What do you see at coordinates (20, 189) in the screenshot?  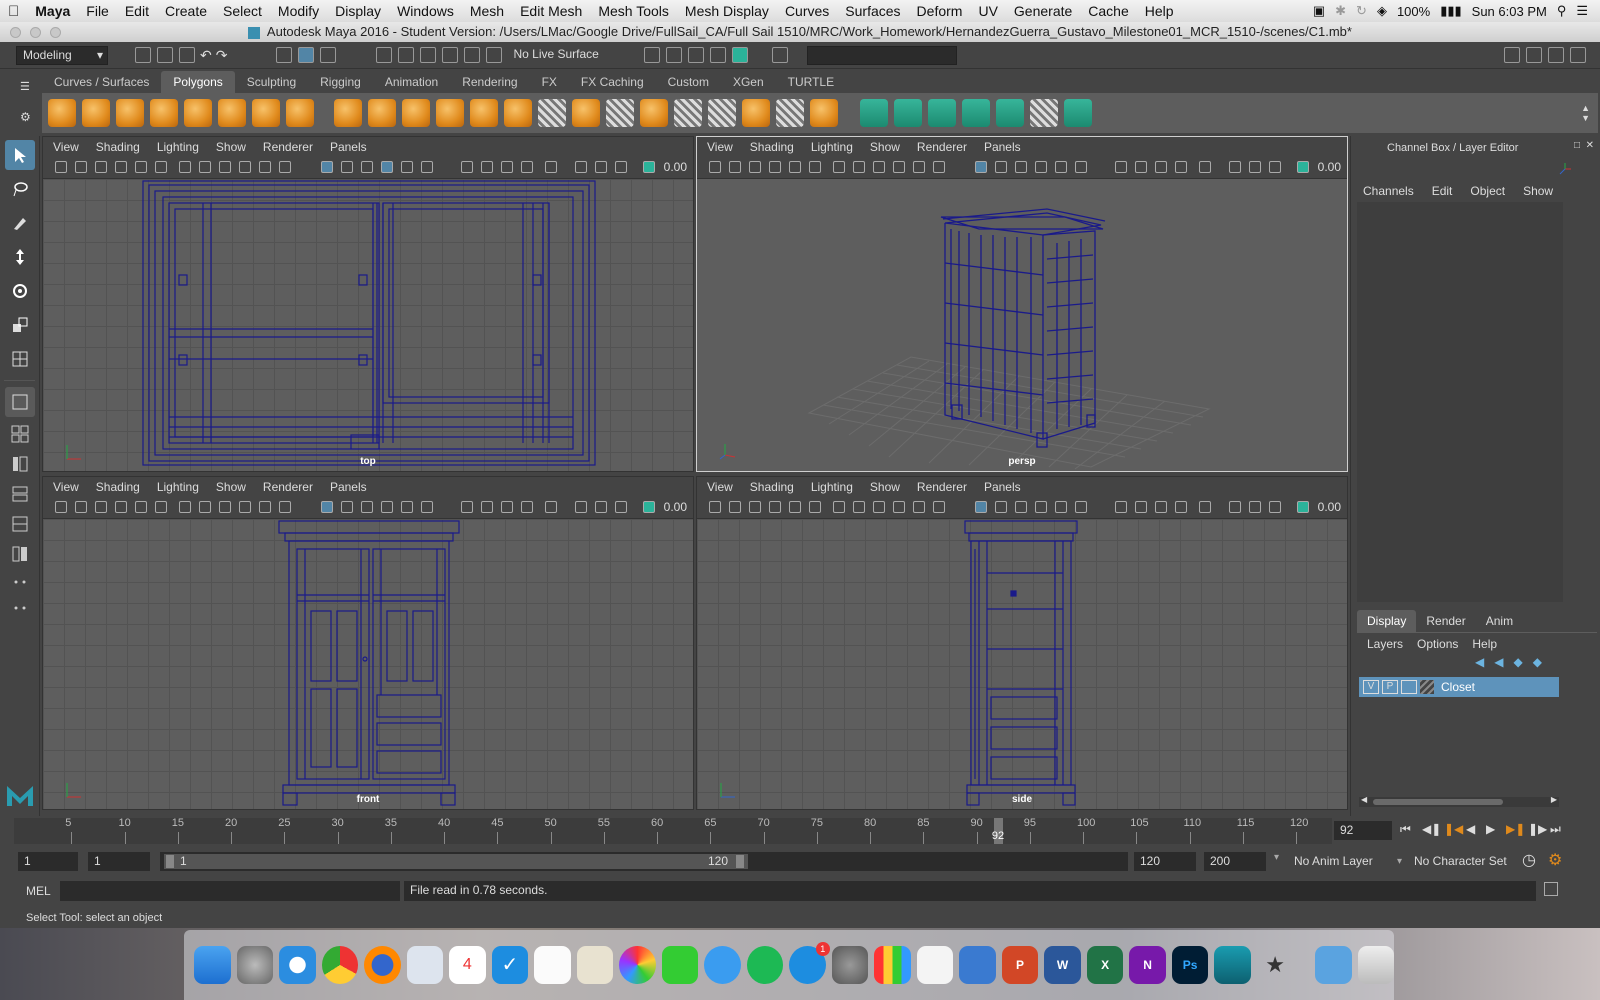 I see `lasso-tool-icon` at bounding box center [20, 189].